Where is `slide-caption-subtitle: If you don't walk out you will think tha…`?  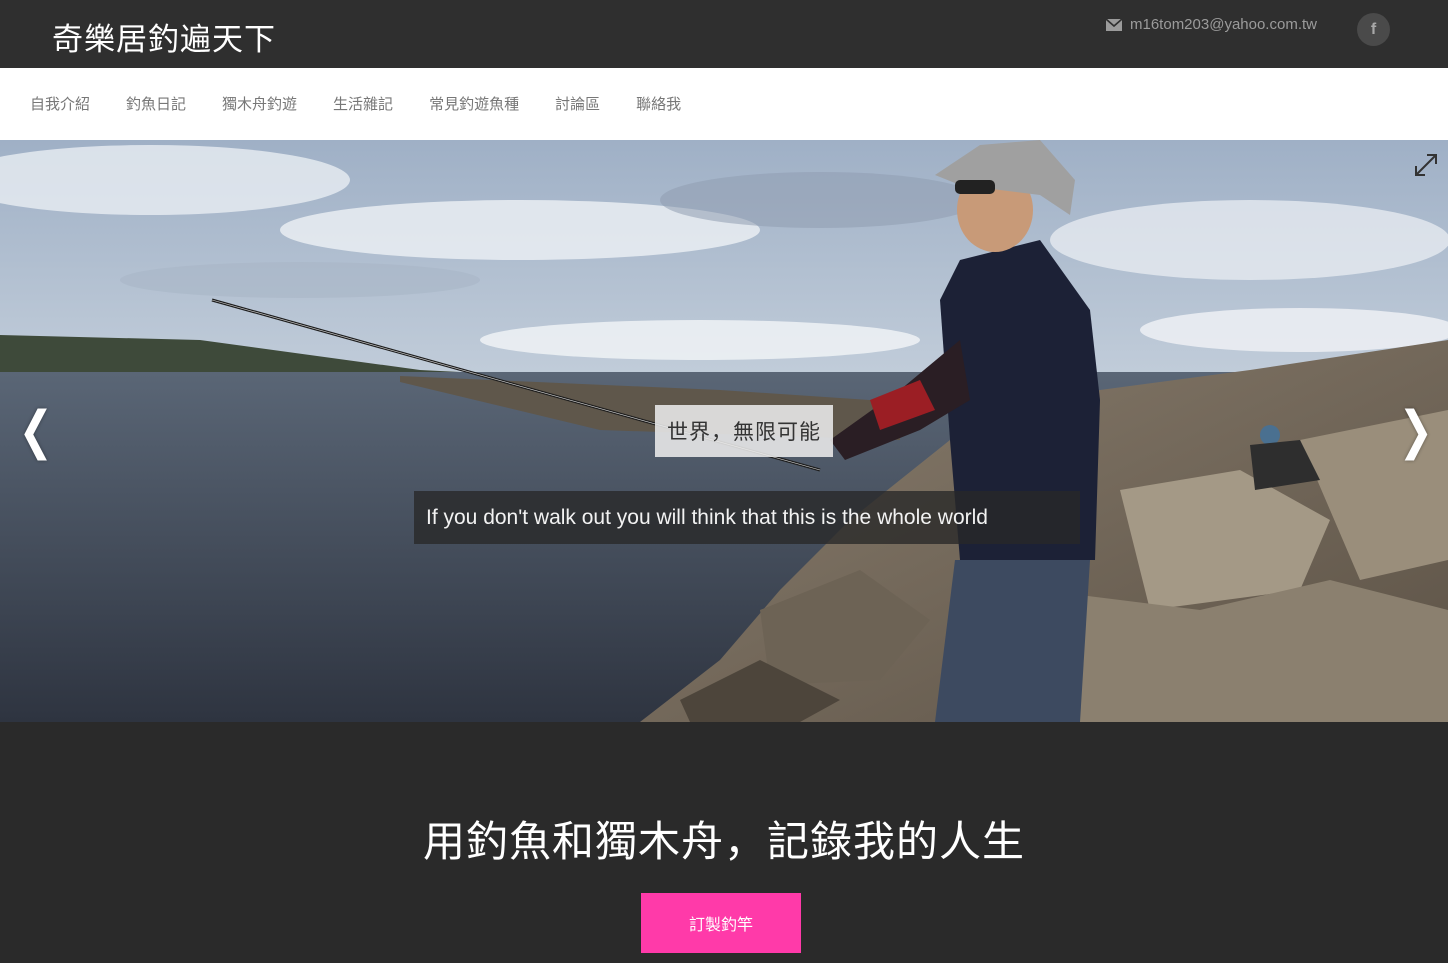 slide-caption-subtitle: If you don't walk out you will think tha… is located at coordinates (747, 517).